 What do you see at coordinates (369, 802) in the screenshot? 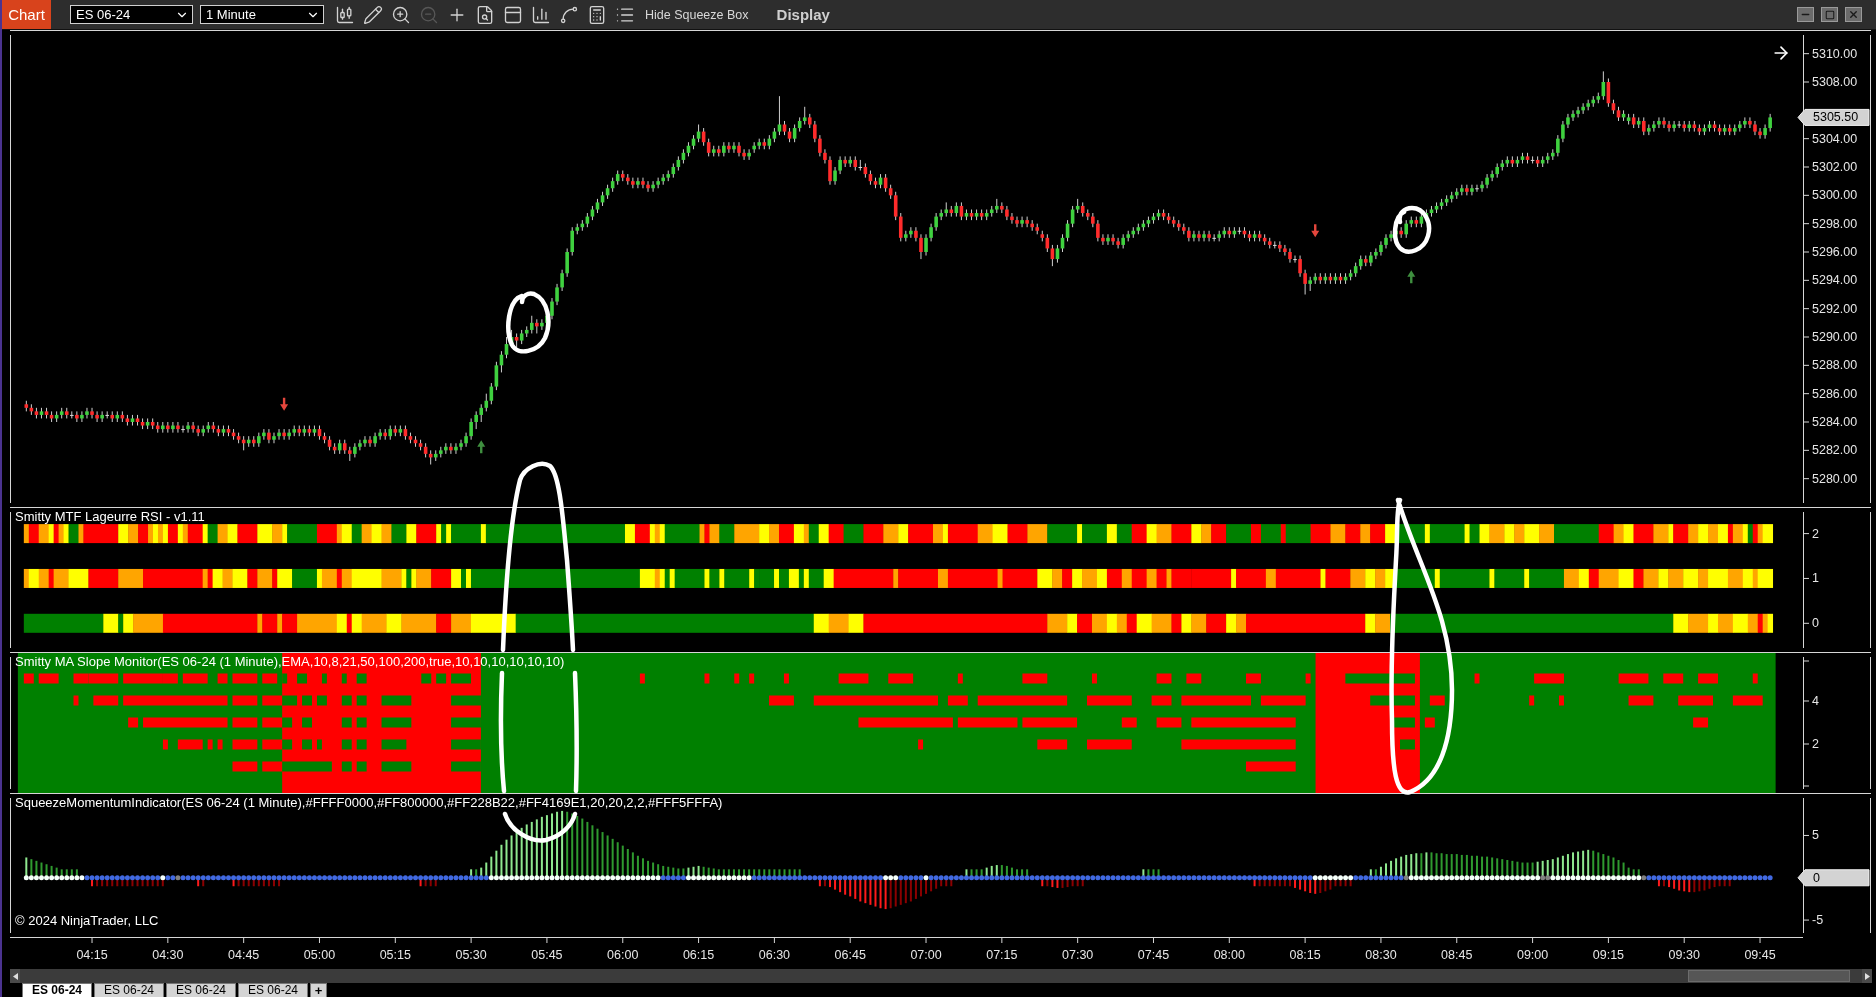
I see `indicator-label: SqueezeMomentumIndicator(ES 06-24 (1 Minute),#FFFF0000,#FF800000,#FF228B22,#FF4169E1,20,20,2,2,#FFF5FFFA)` at bounding box center [369, 802].